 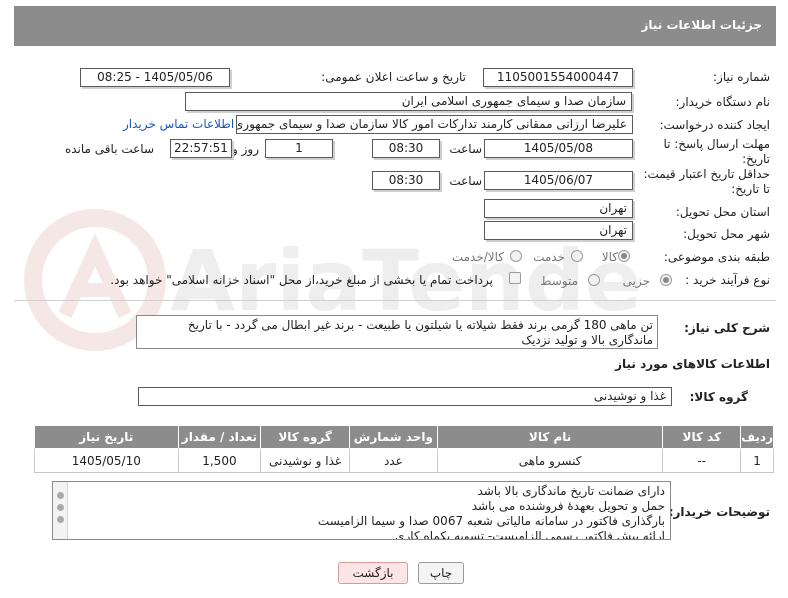 What do you see at coordinates (558, 208) in the screenshot?
I see `delivery-province-field: تهران` at bounding box center [558, 208].